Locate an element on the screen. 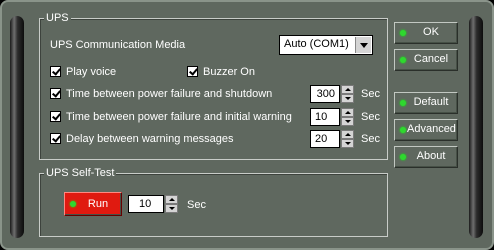  ok-button: OK is located at coordinates (426, 33).